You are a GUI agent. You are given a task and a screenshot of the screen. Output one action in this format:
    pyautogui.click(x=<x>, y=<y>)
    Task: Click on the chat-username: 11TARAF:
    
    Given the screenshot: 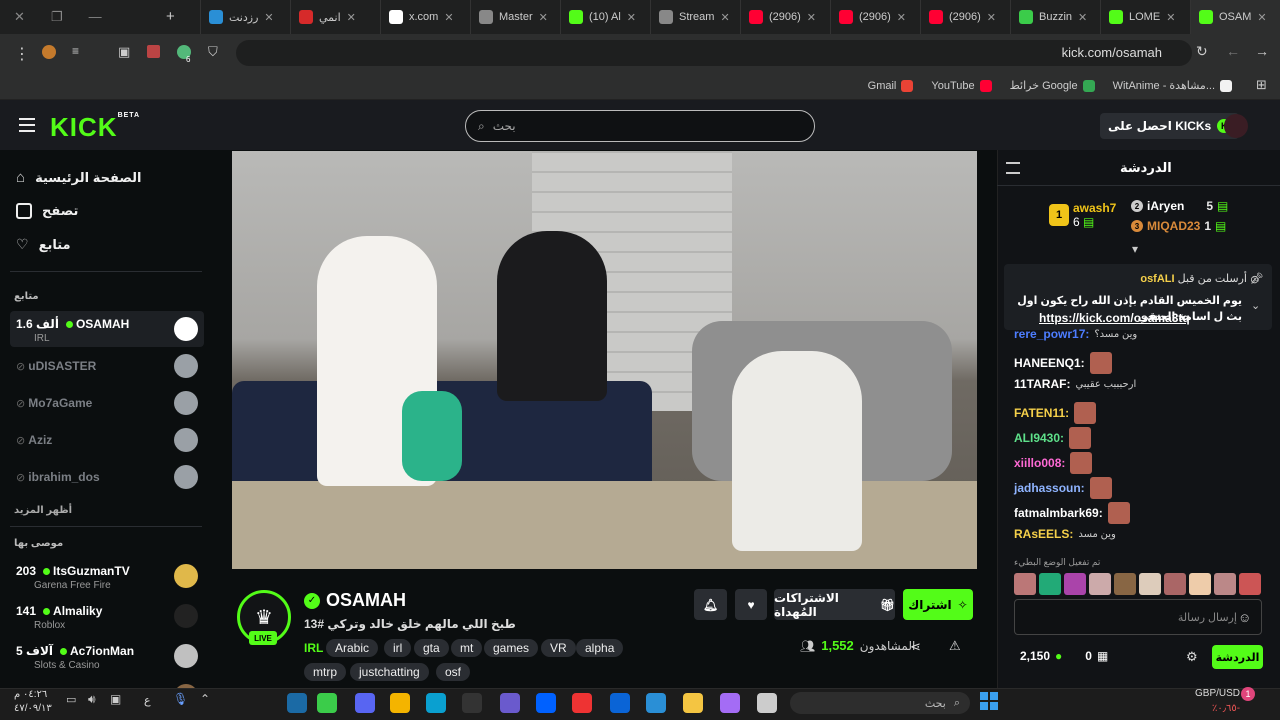 What is the action you would take?
    pyautogui.click(x=1042, y=384)
    